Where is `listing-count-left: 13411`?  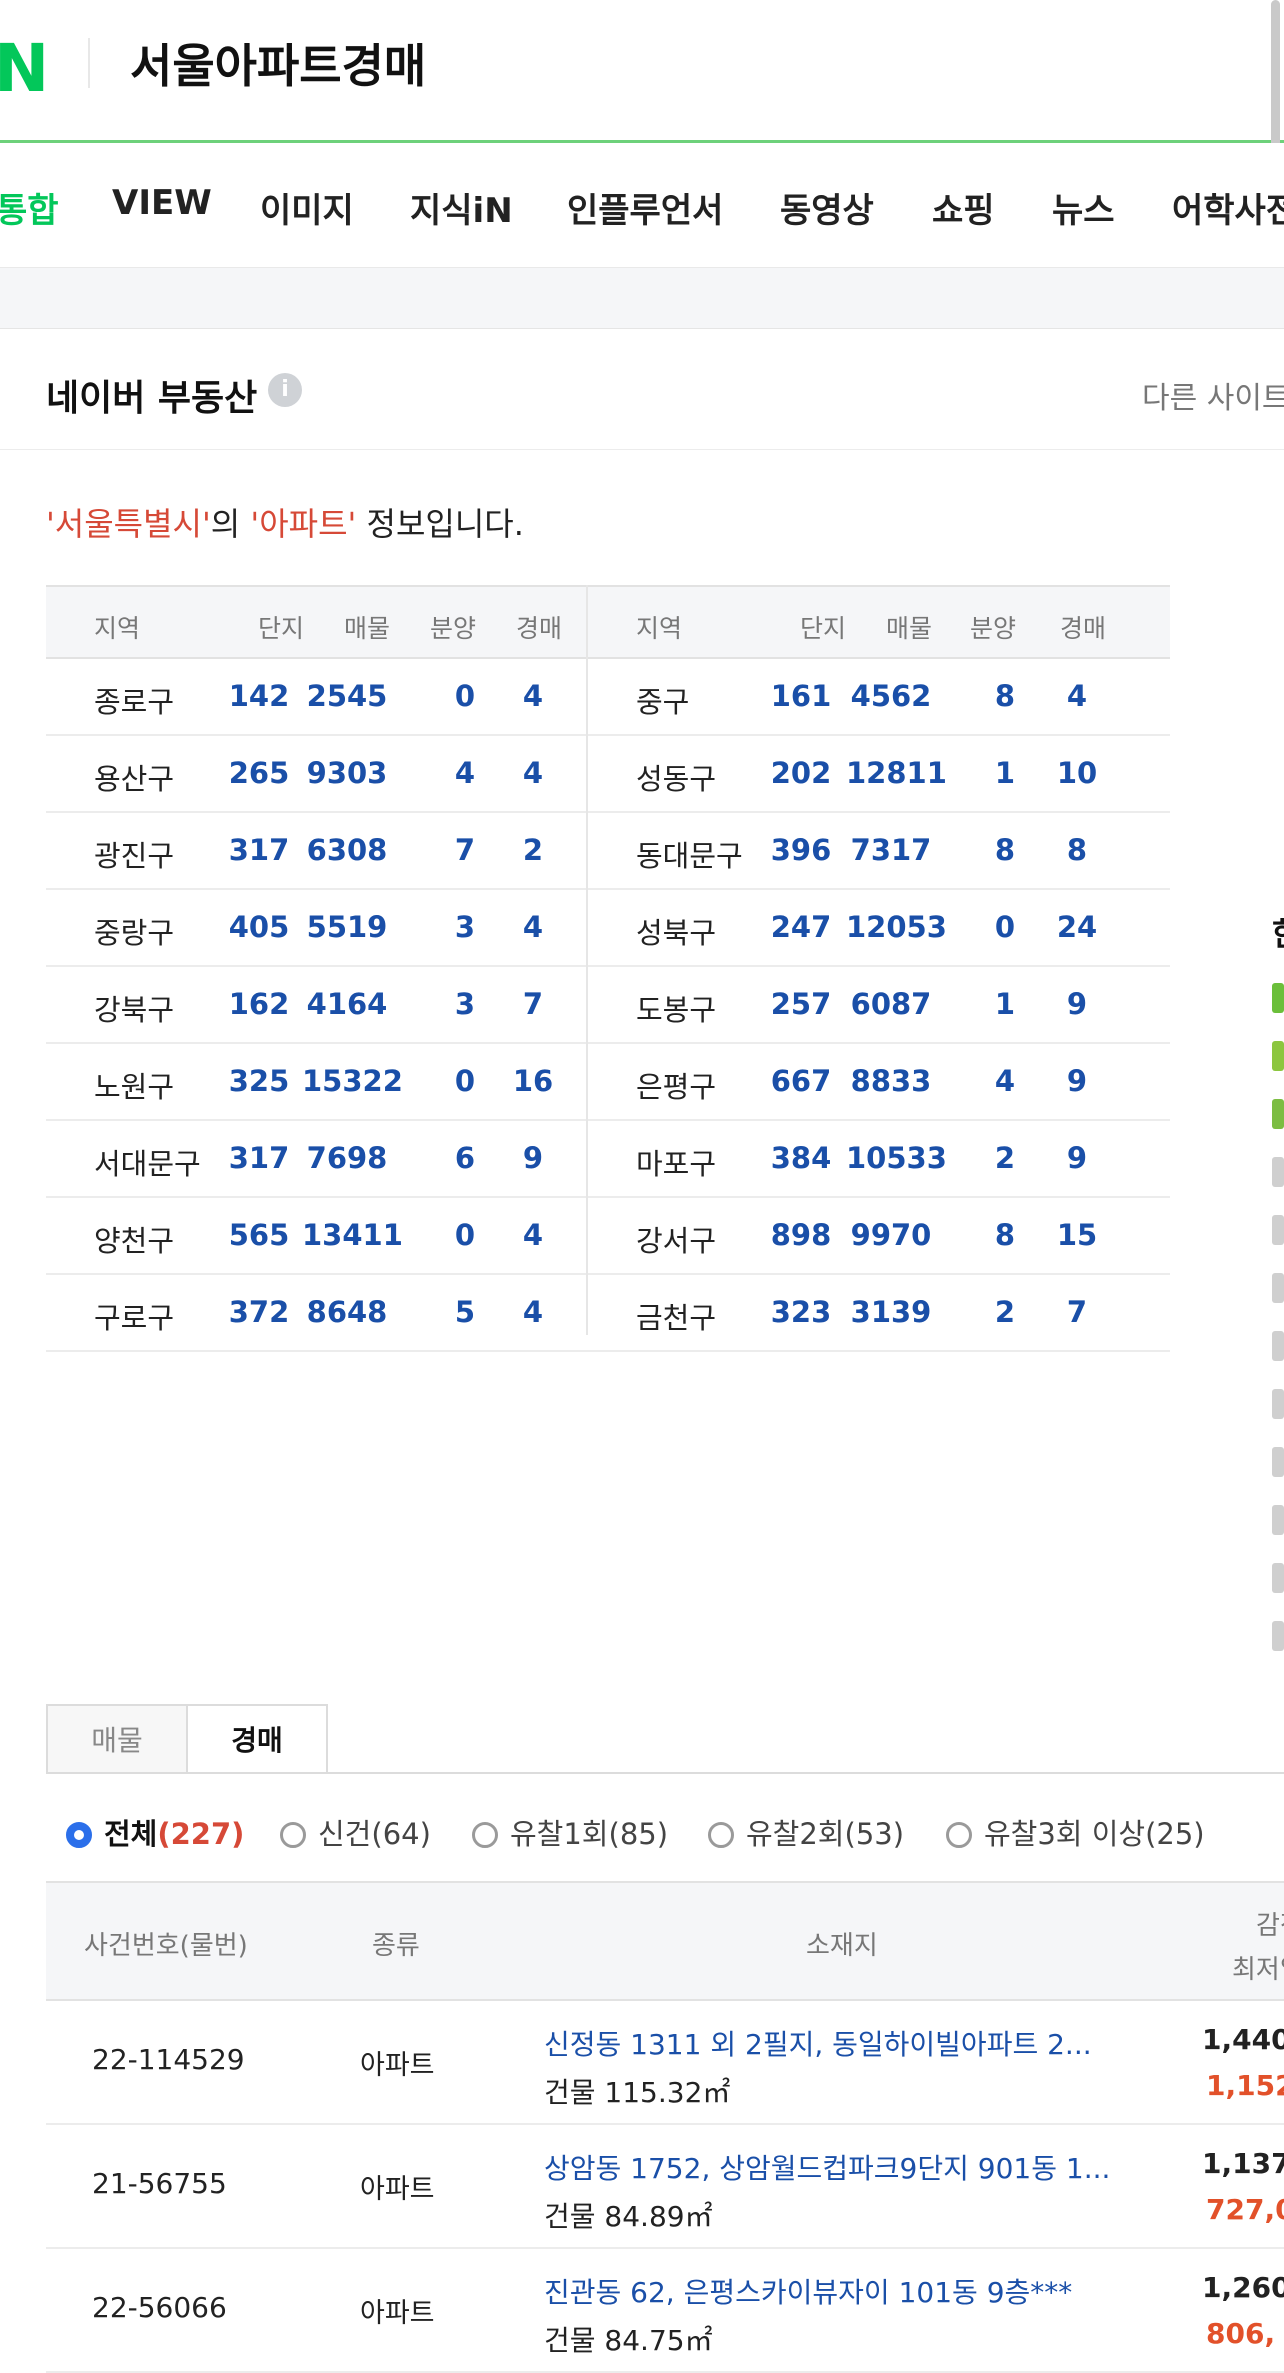
listing-count-left: 13411 is located at coordinates (352, 1235).